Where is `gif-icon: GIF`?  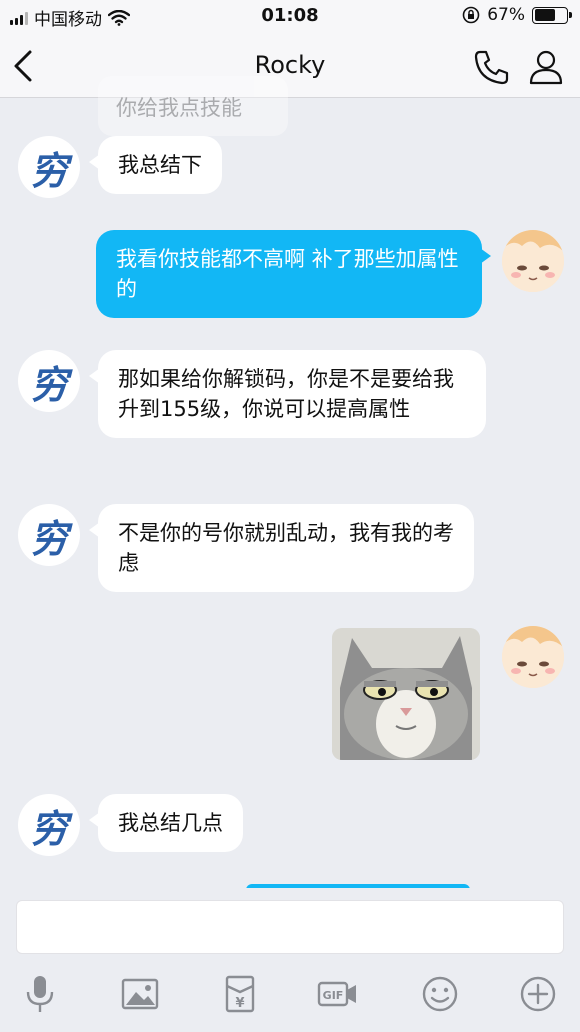
gif-icon: GIF is located at coordinates (338, 994).